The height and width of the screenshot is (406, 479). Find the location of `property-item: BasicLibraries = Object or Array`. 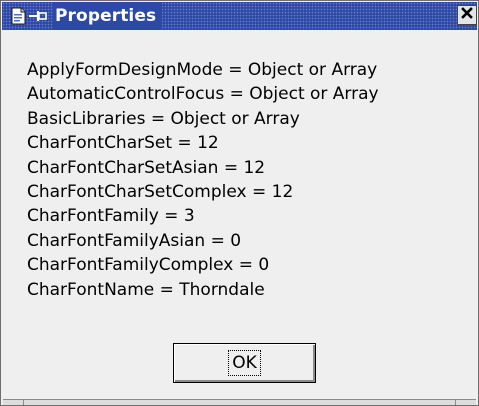

property-item: BasicLibraries = Object or Array is located at coordinates (163, 118).